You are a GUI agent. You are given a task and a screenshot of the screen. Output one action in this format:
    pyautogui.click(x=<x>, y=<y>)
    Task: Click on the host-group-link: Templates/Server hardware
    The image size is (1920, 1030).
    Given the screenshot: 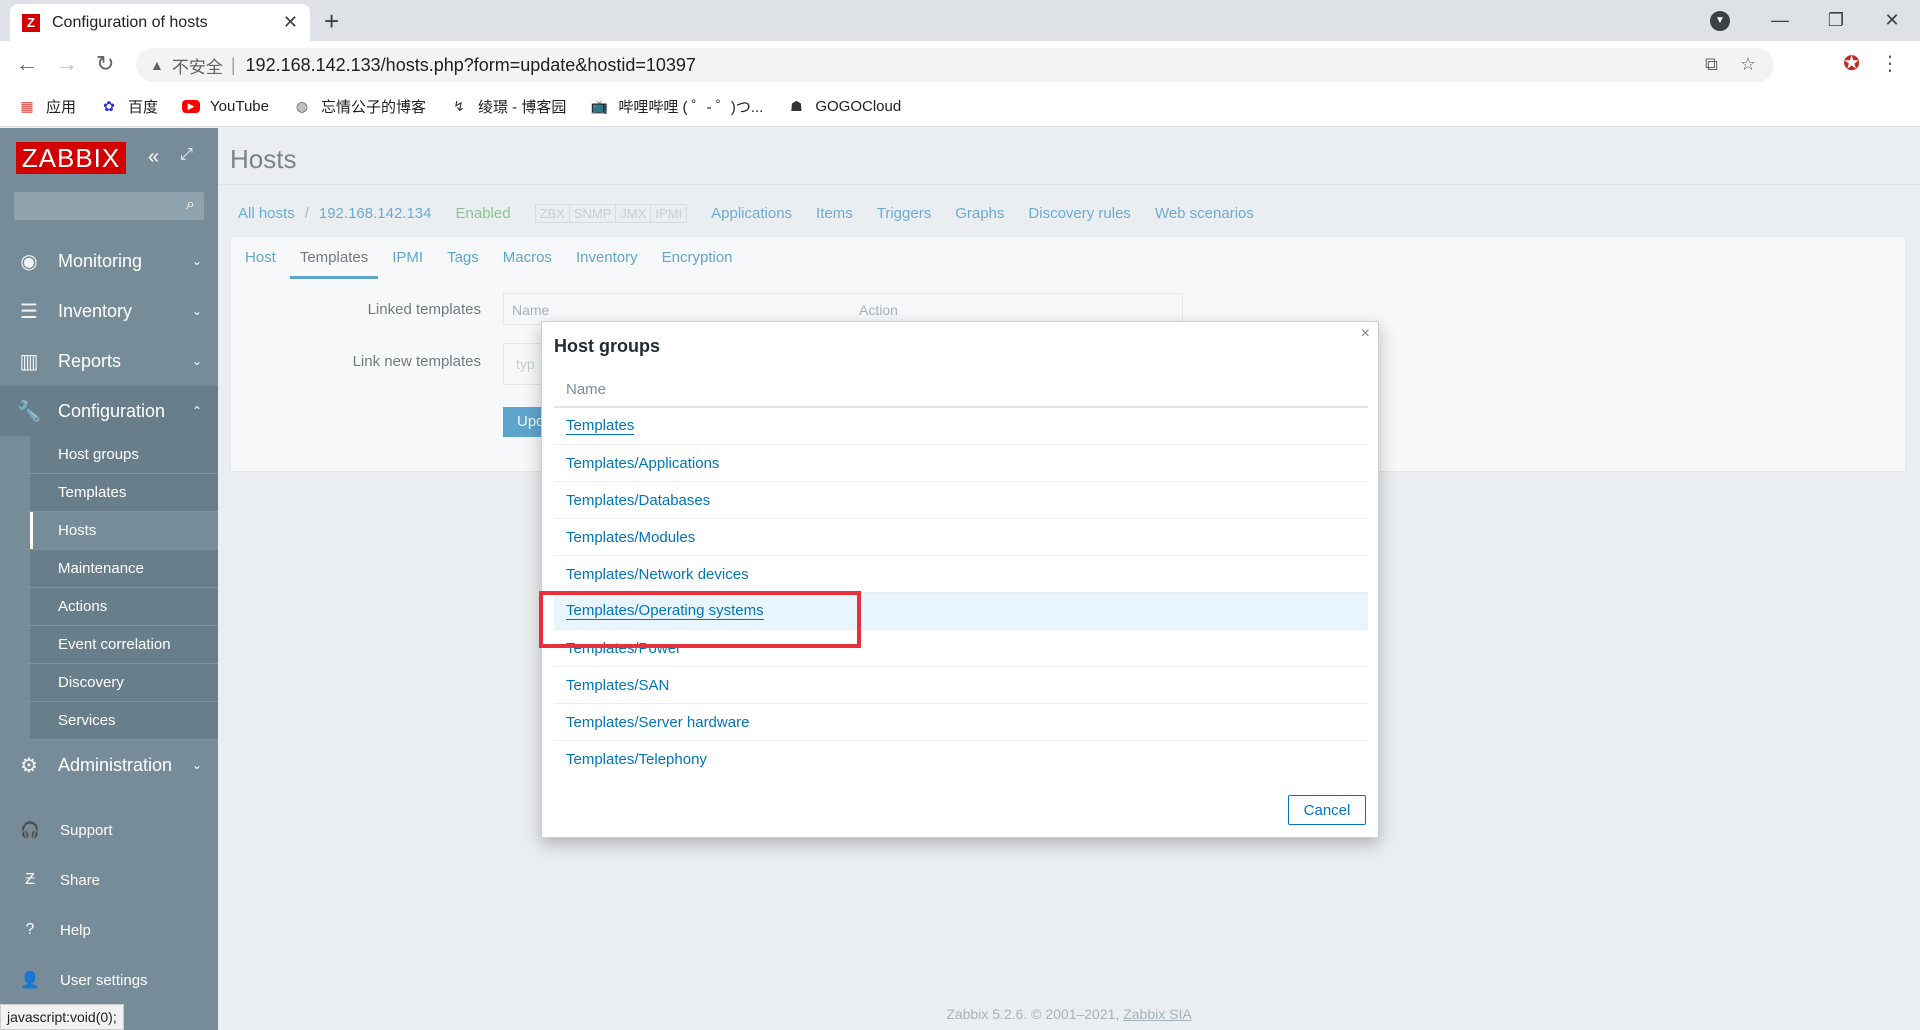 What is the action you would take?
    pyautogui.click(x=657, y=722)
    